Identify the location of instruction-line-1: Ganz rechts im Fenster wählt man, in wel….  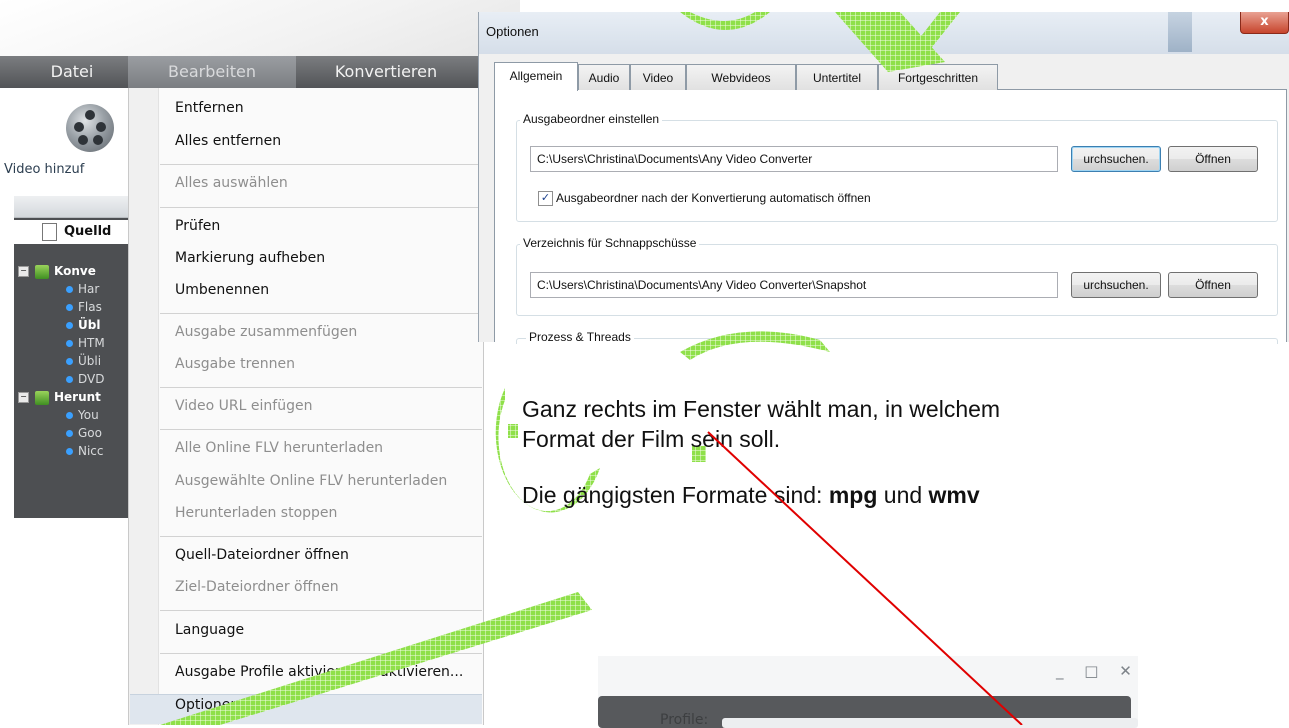
(761, 409).